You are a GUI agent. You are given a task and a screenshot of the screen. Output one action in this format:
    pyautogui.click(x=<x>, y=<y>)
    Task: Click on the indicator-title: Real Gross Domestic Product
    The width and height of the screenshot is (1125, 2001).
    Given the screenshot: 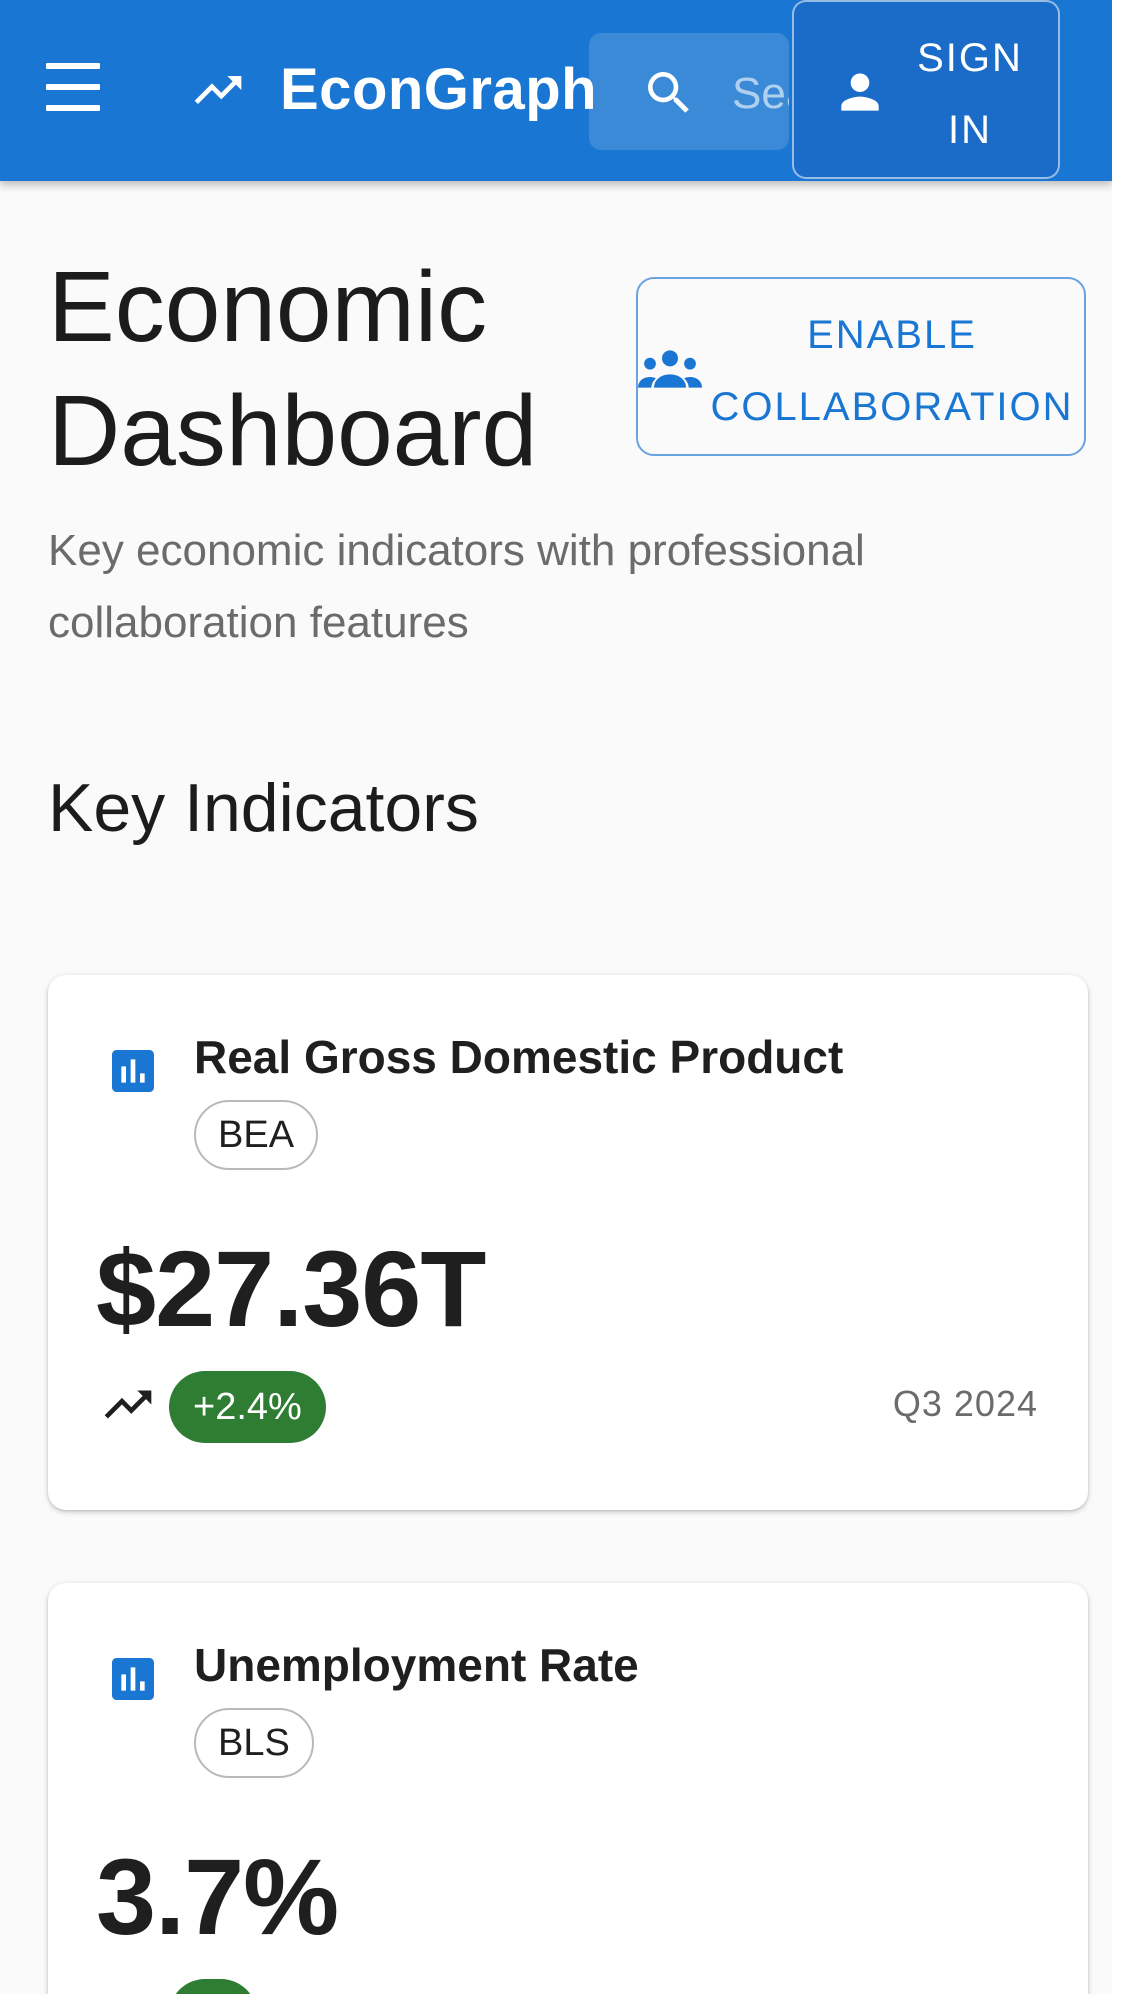 What is the action you would take?
    pyautogui.click(x=518, y=1057)
    